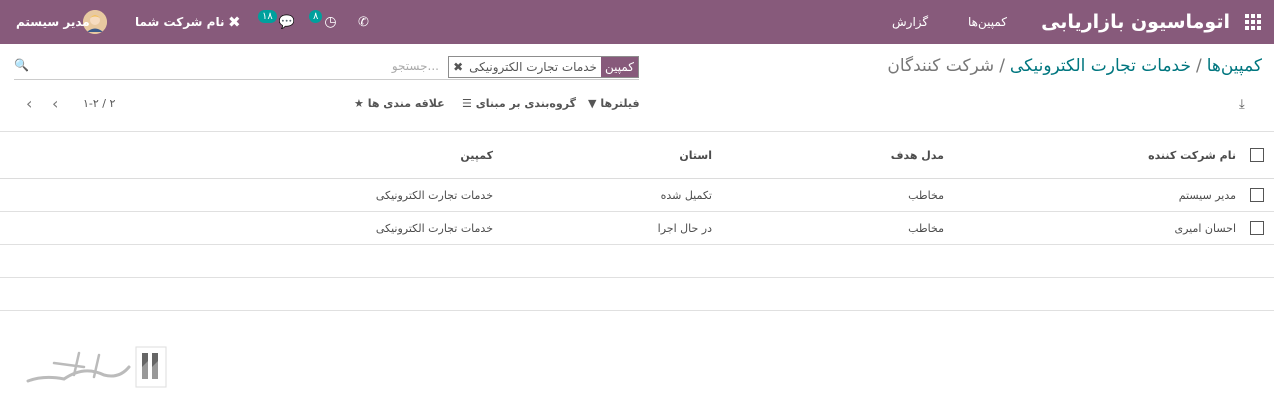 The image size is (1274, 414). Describe the element at coordinates (533, 67) in the screenshot. I see `facet-value: خدمات تجارت الکترونیکی` at that location.